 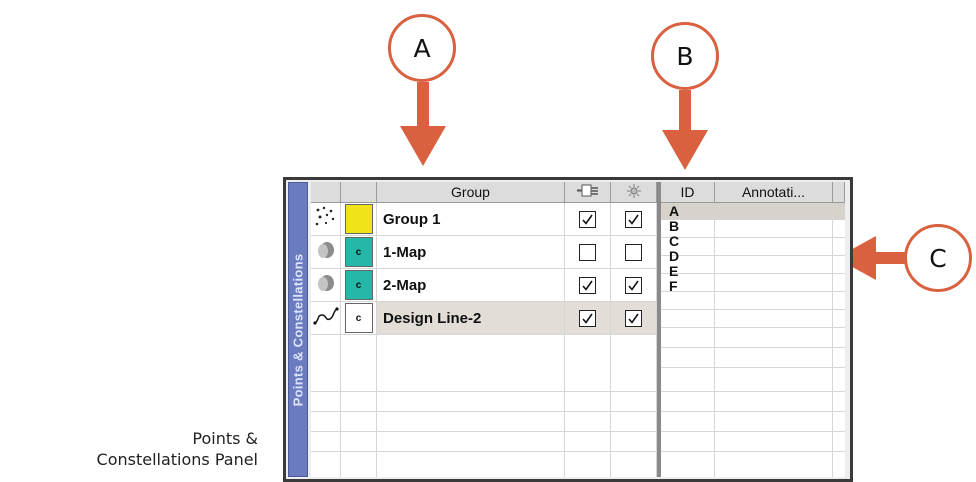 I want to click on side-tab-label: Points & Constellations, so click(x=298, y=329).